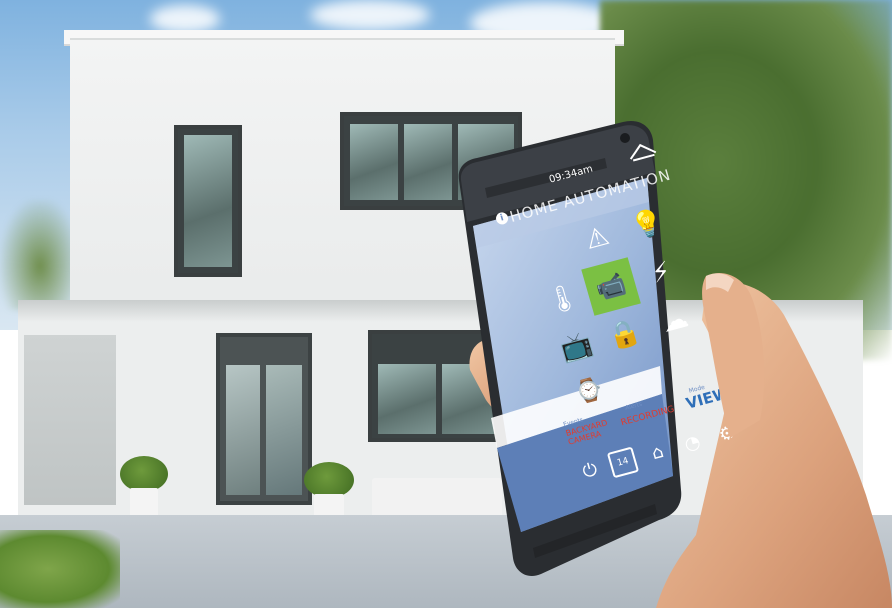  I want to click on lock-icon: 🔒, so click(625, 334).